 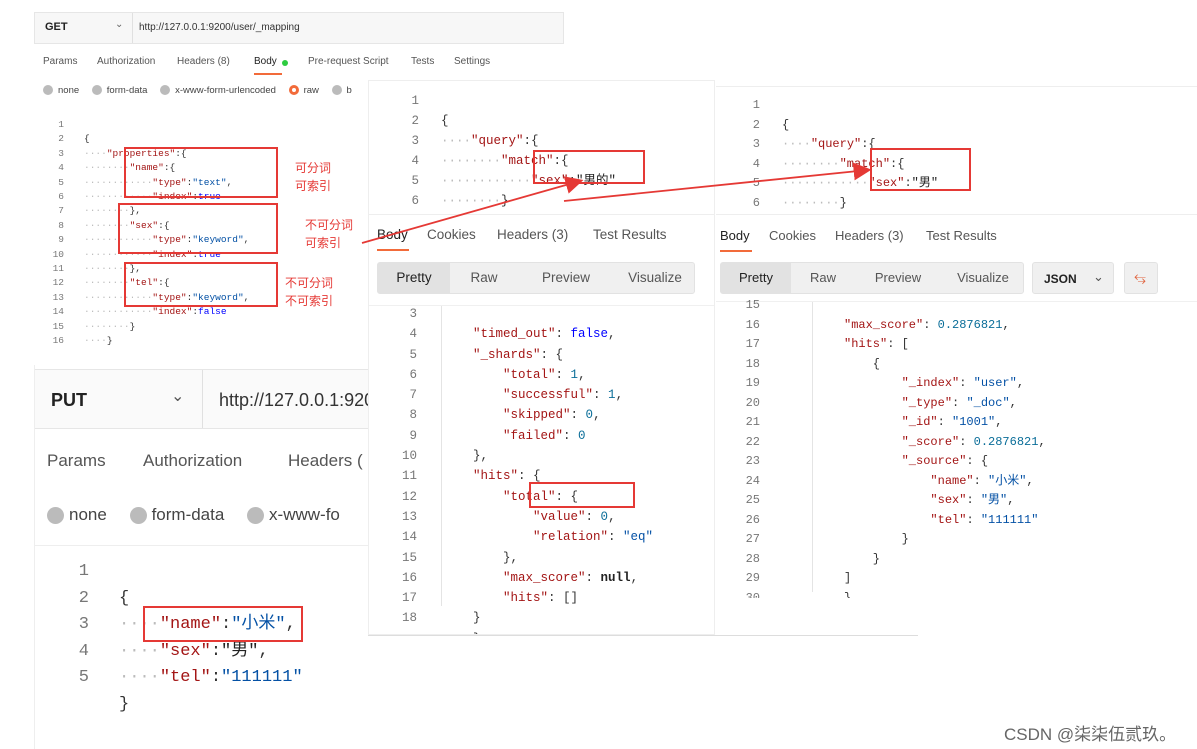 What do you see at coordinates (1090, 734) in the screenshot?
I see `watermark: CSDN @柒柒伍贰玖。` at bounding box center [1090, 734].